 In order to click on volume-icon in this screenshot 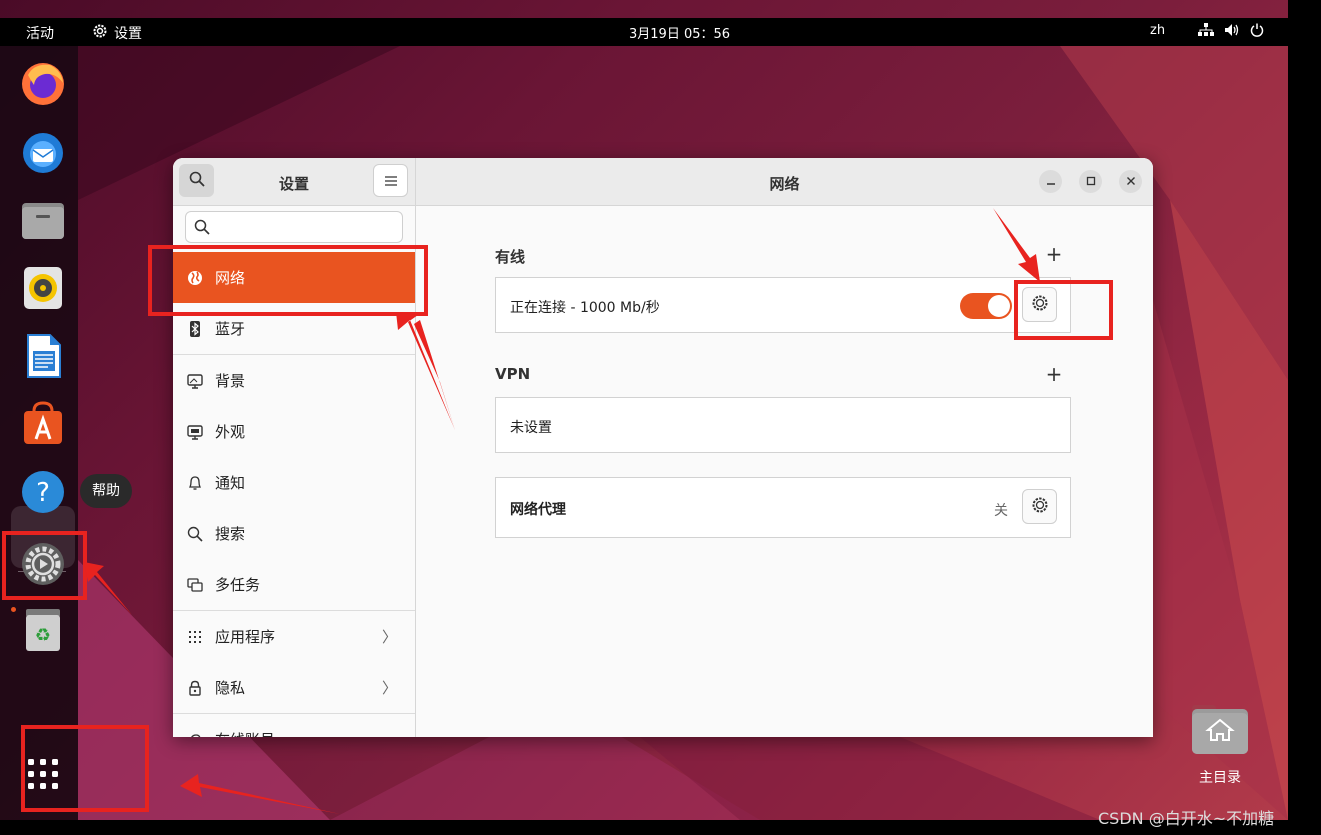, I will do `click(1232, 32)`.